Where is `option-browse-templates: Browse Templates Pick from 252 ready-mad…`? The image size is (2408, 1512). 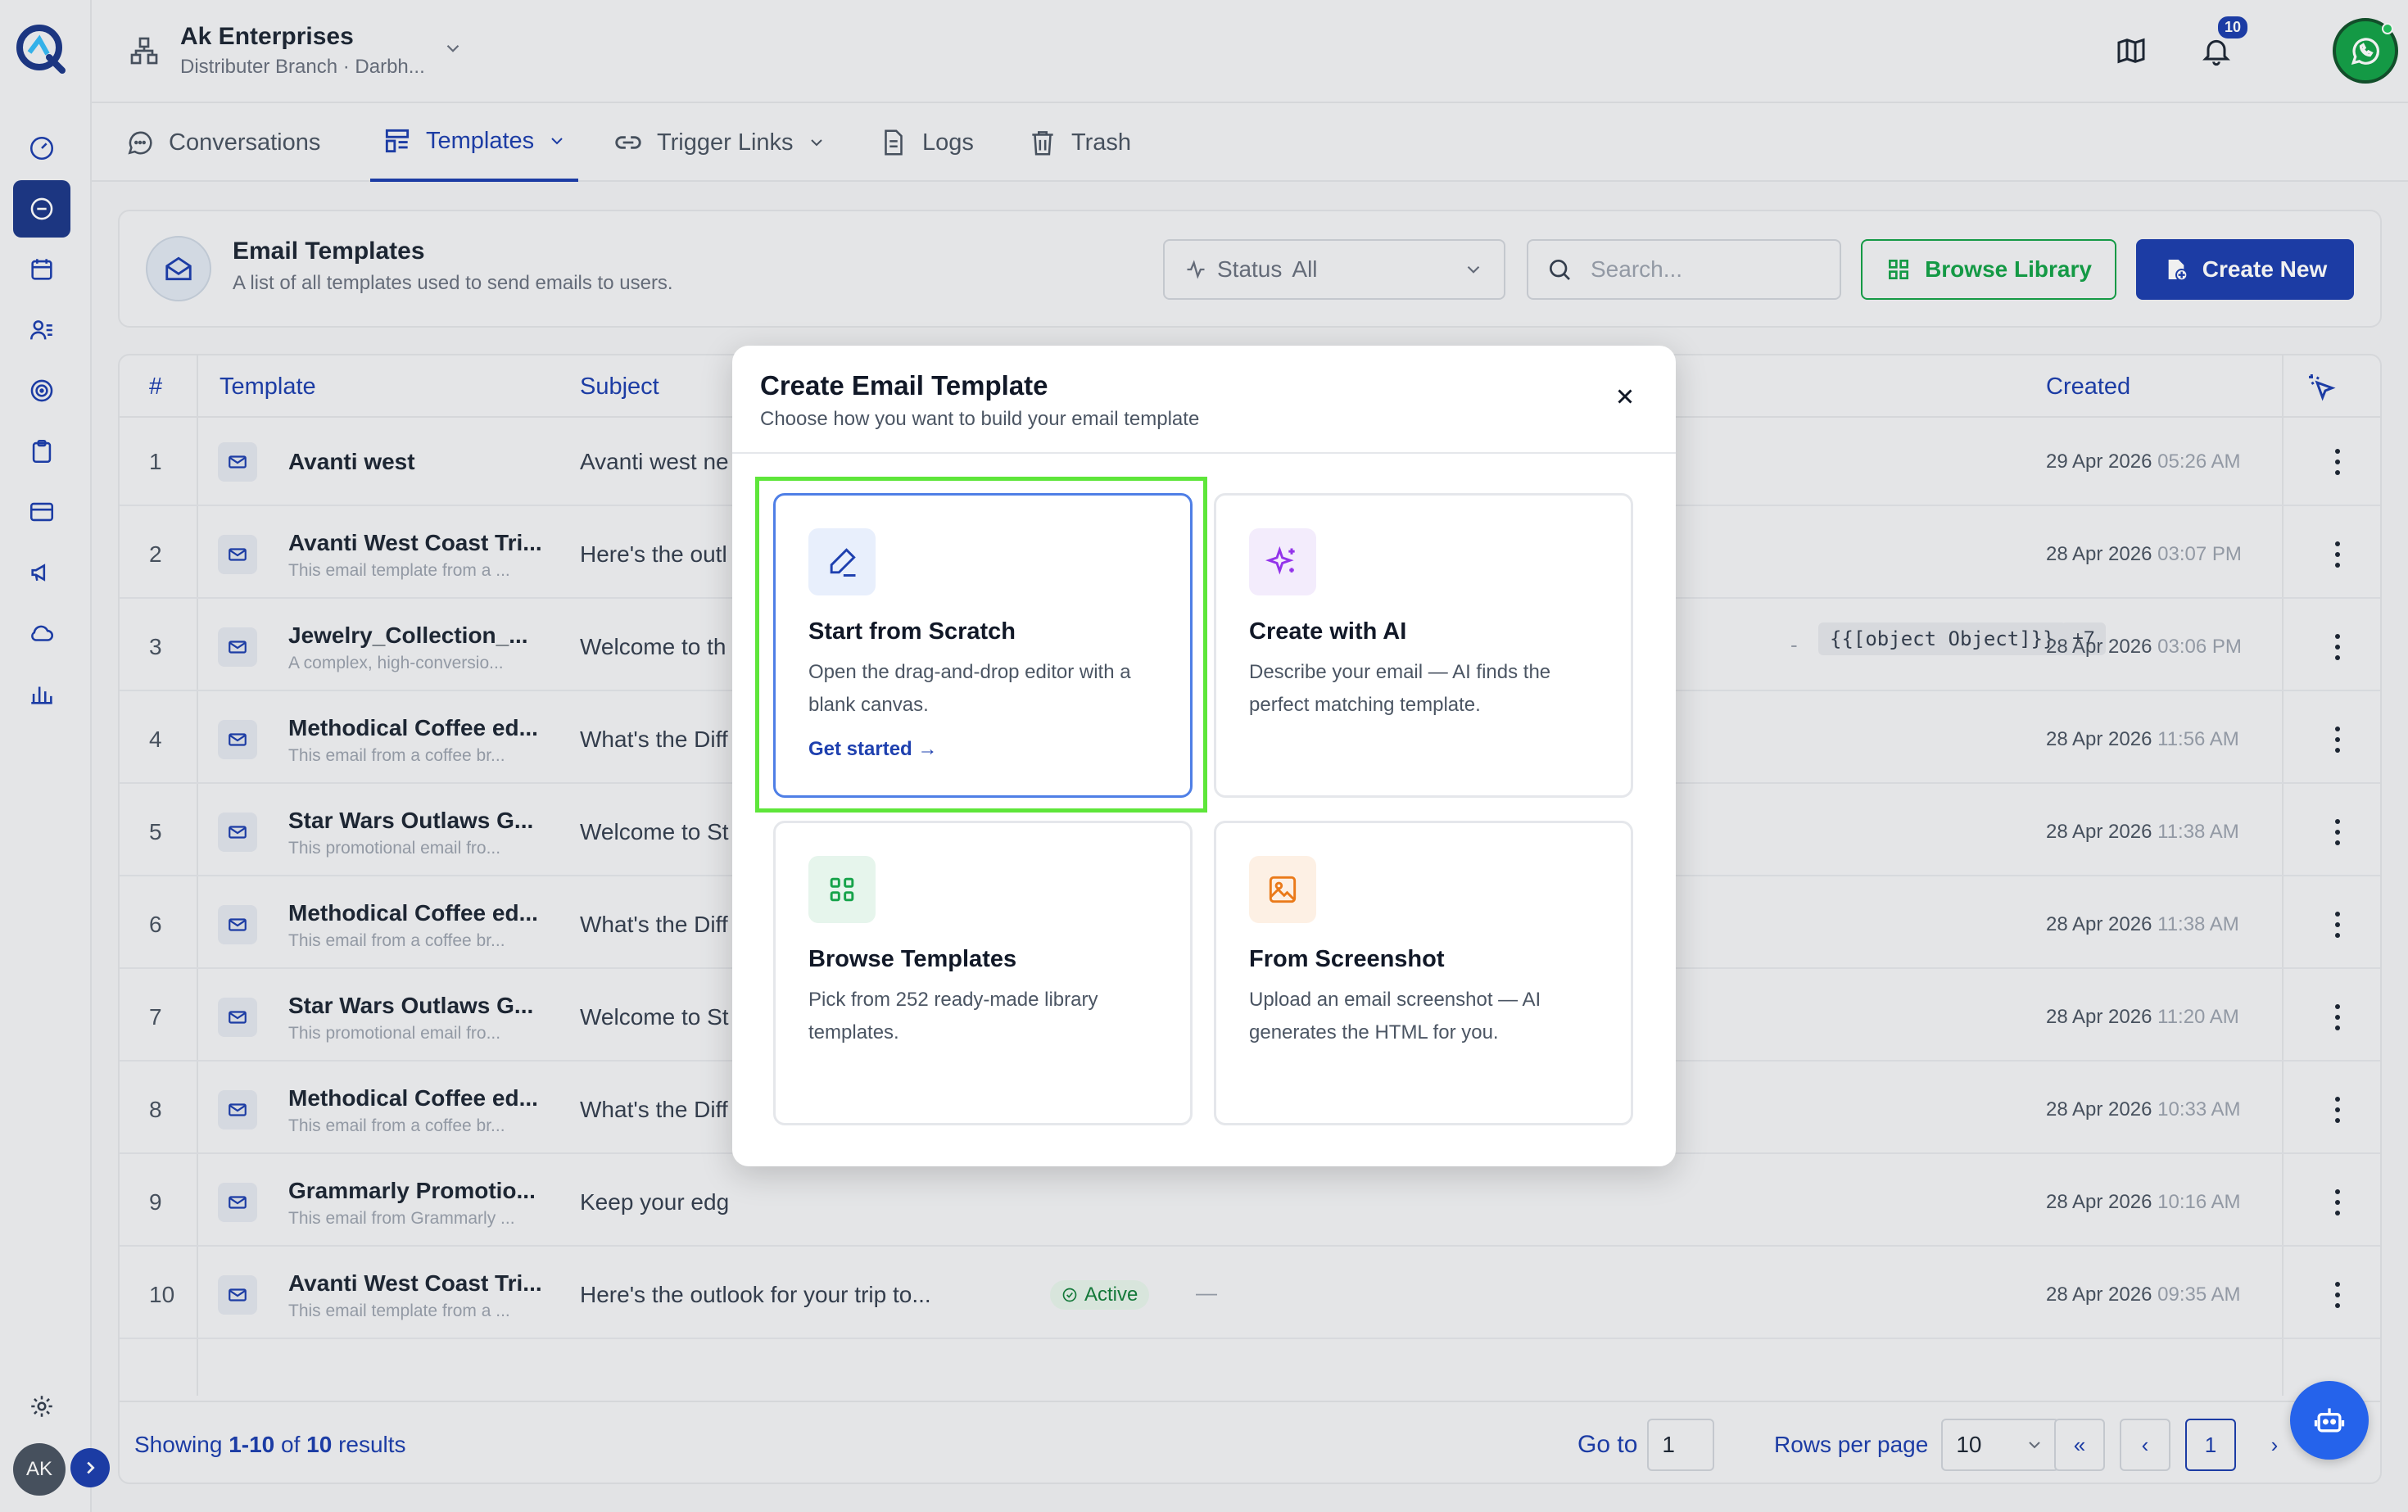 option-browse-templates: Browse Templates Pick from 252 ready-mad… is located at coordinates (983, 973).